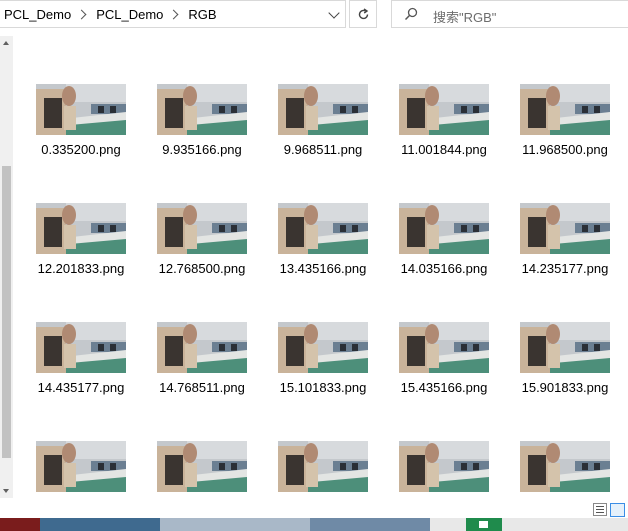  I want to click on file-name: 14.035166.png, so click(444, 268).